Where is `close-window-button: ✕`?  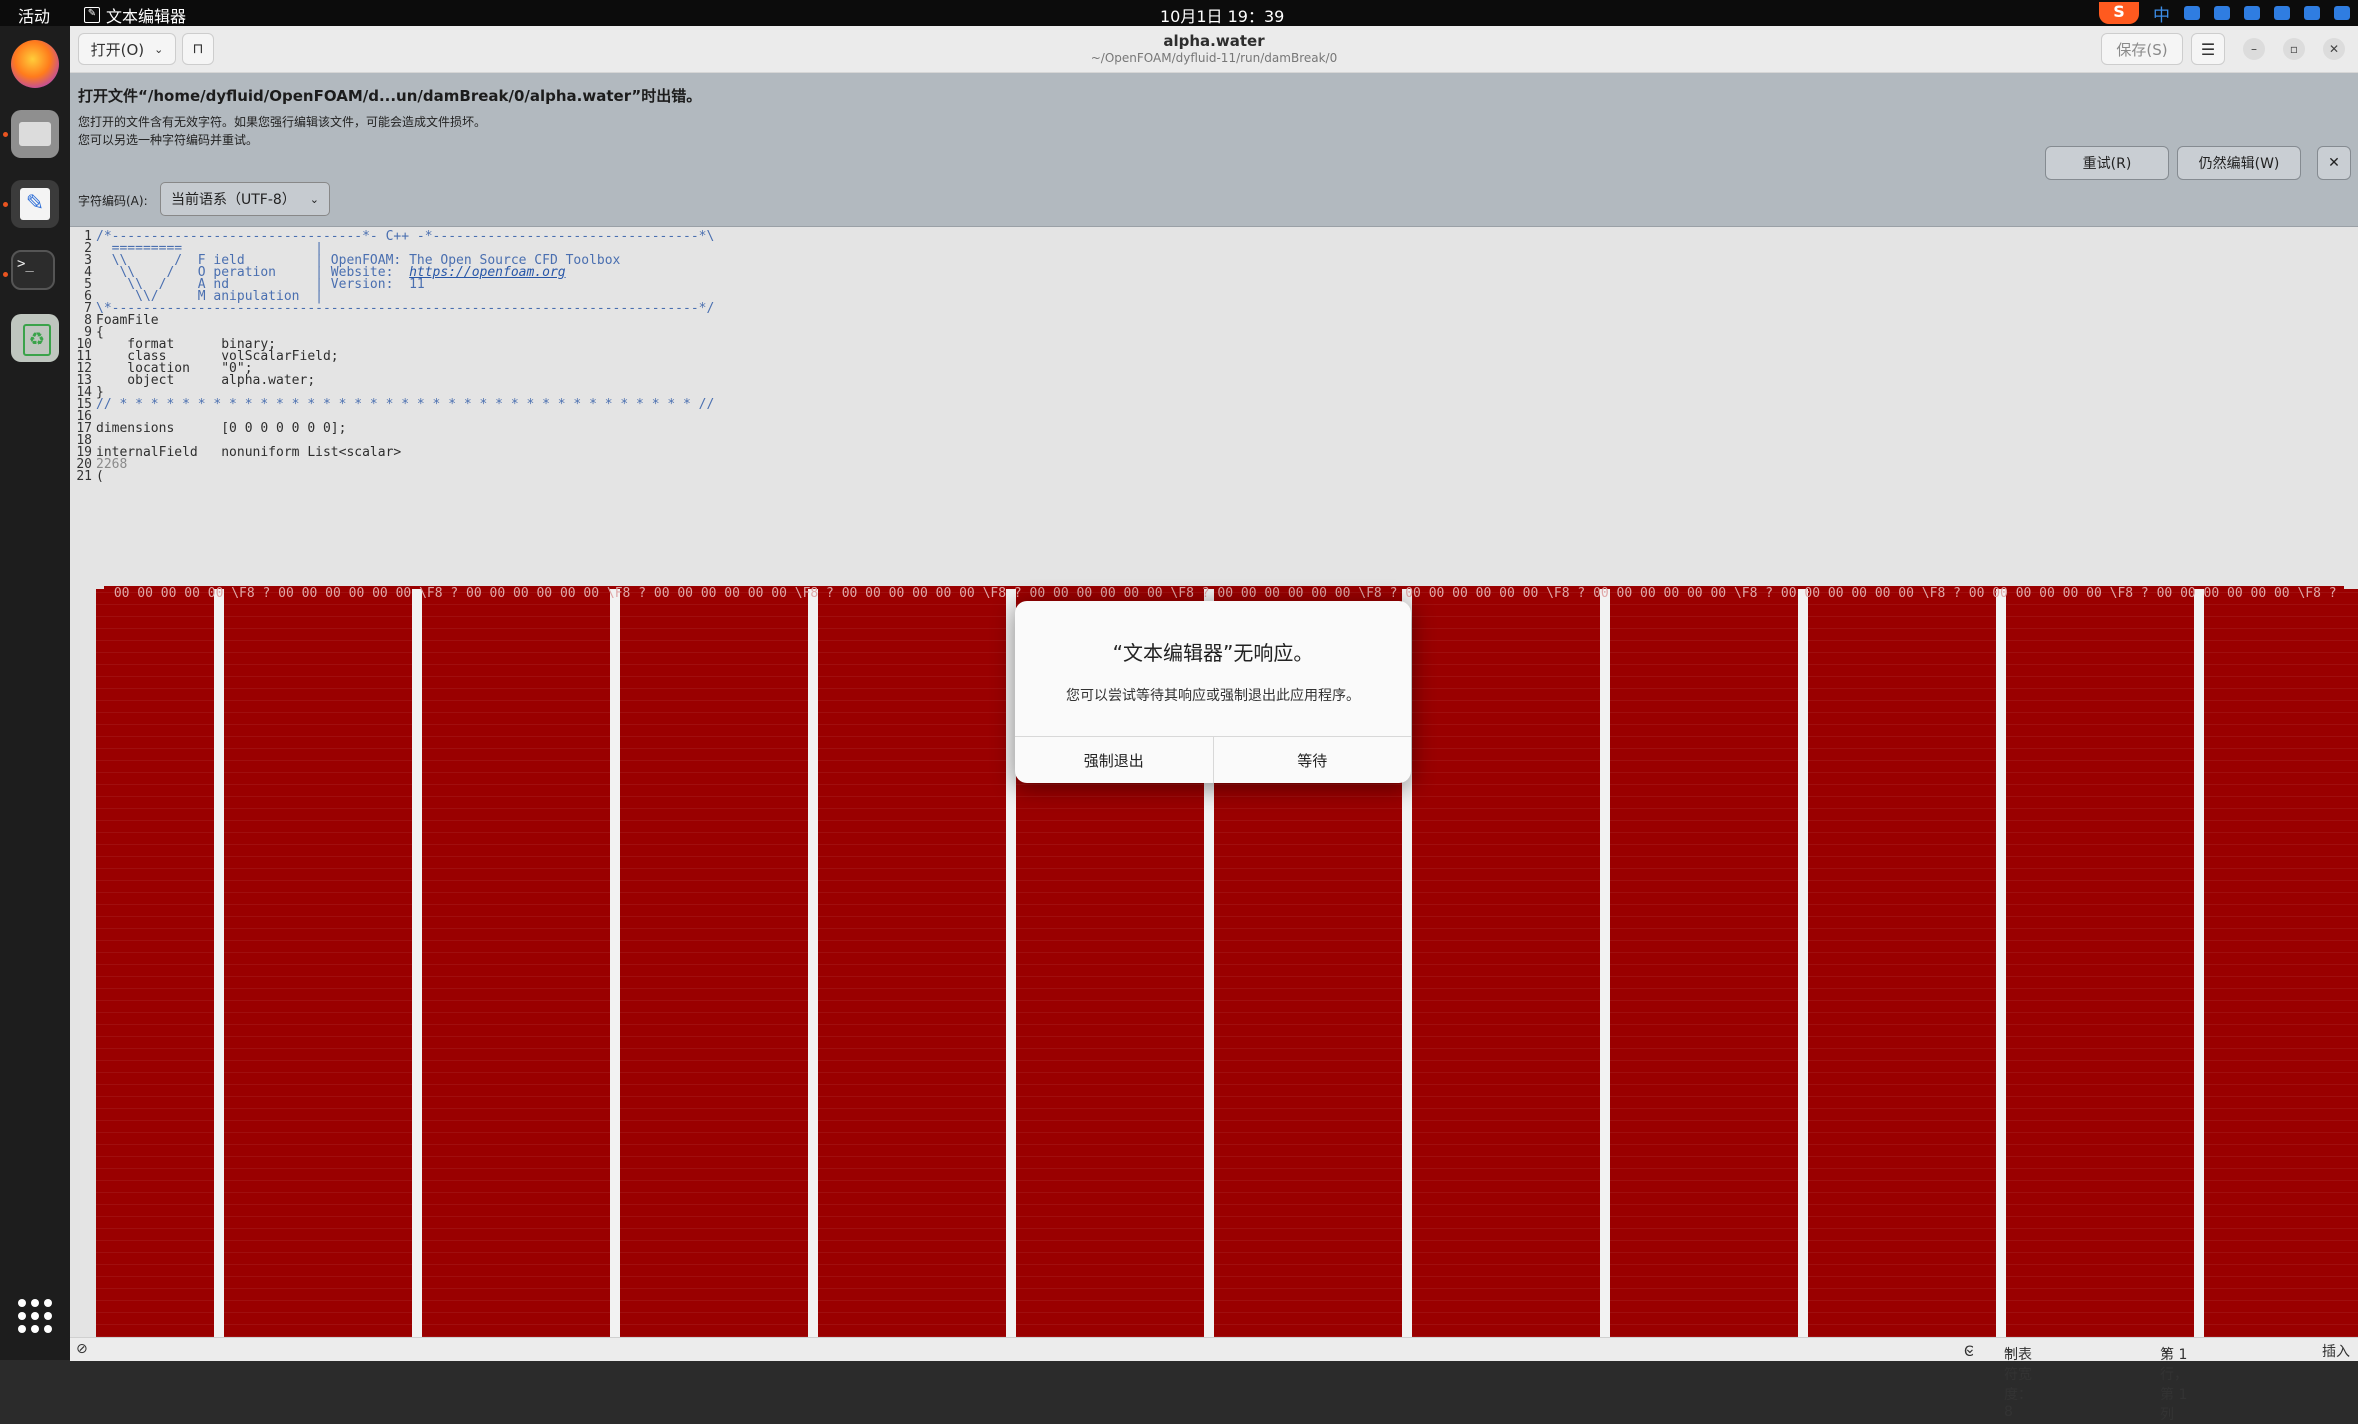
close-window-button: ✕ is located at coordinates (2334, 49).